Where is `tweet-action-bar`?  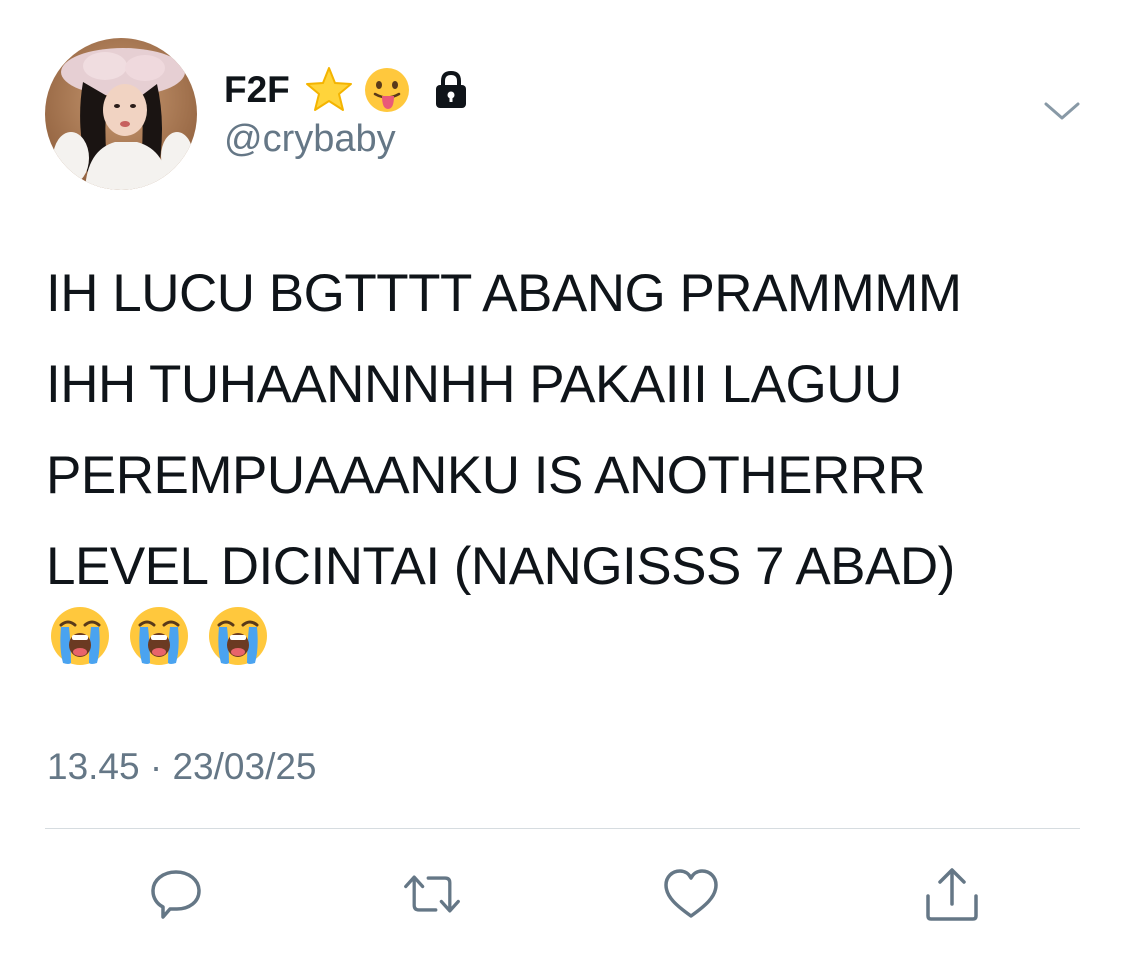
tweet-action-bar is located at coordinates (562, 894).